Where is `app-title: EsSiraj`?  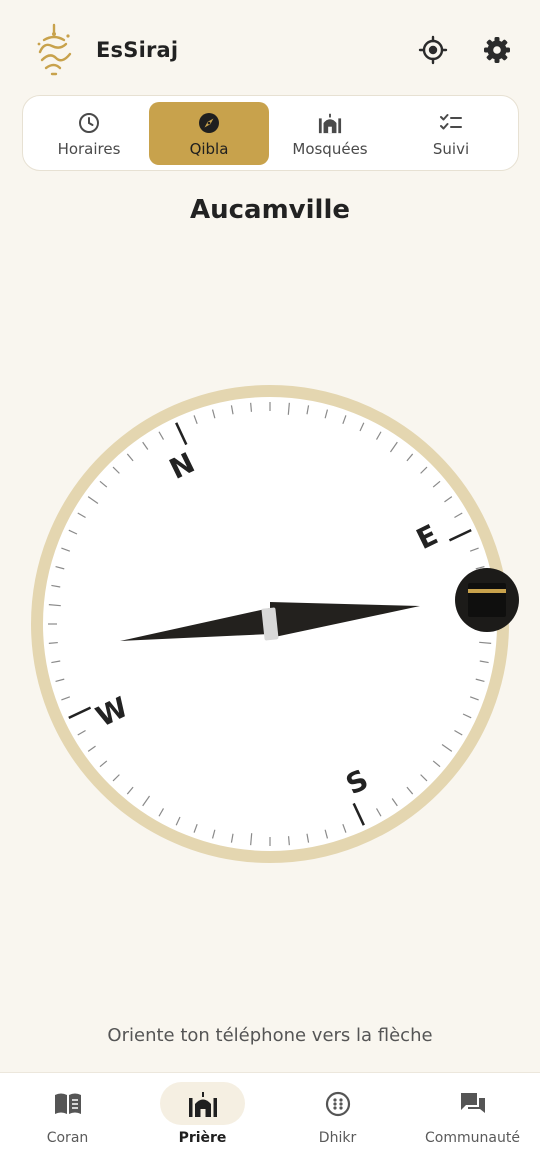
app-title: EsSiraj is located at coordinates (137, 50).